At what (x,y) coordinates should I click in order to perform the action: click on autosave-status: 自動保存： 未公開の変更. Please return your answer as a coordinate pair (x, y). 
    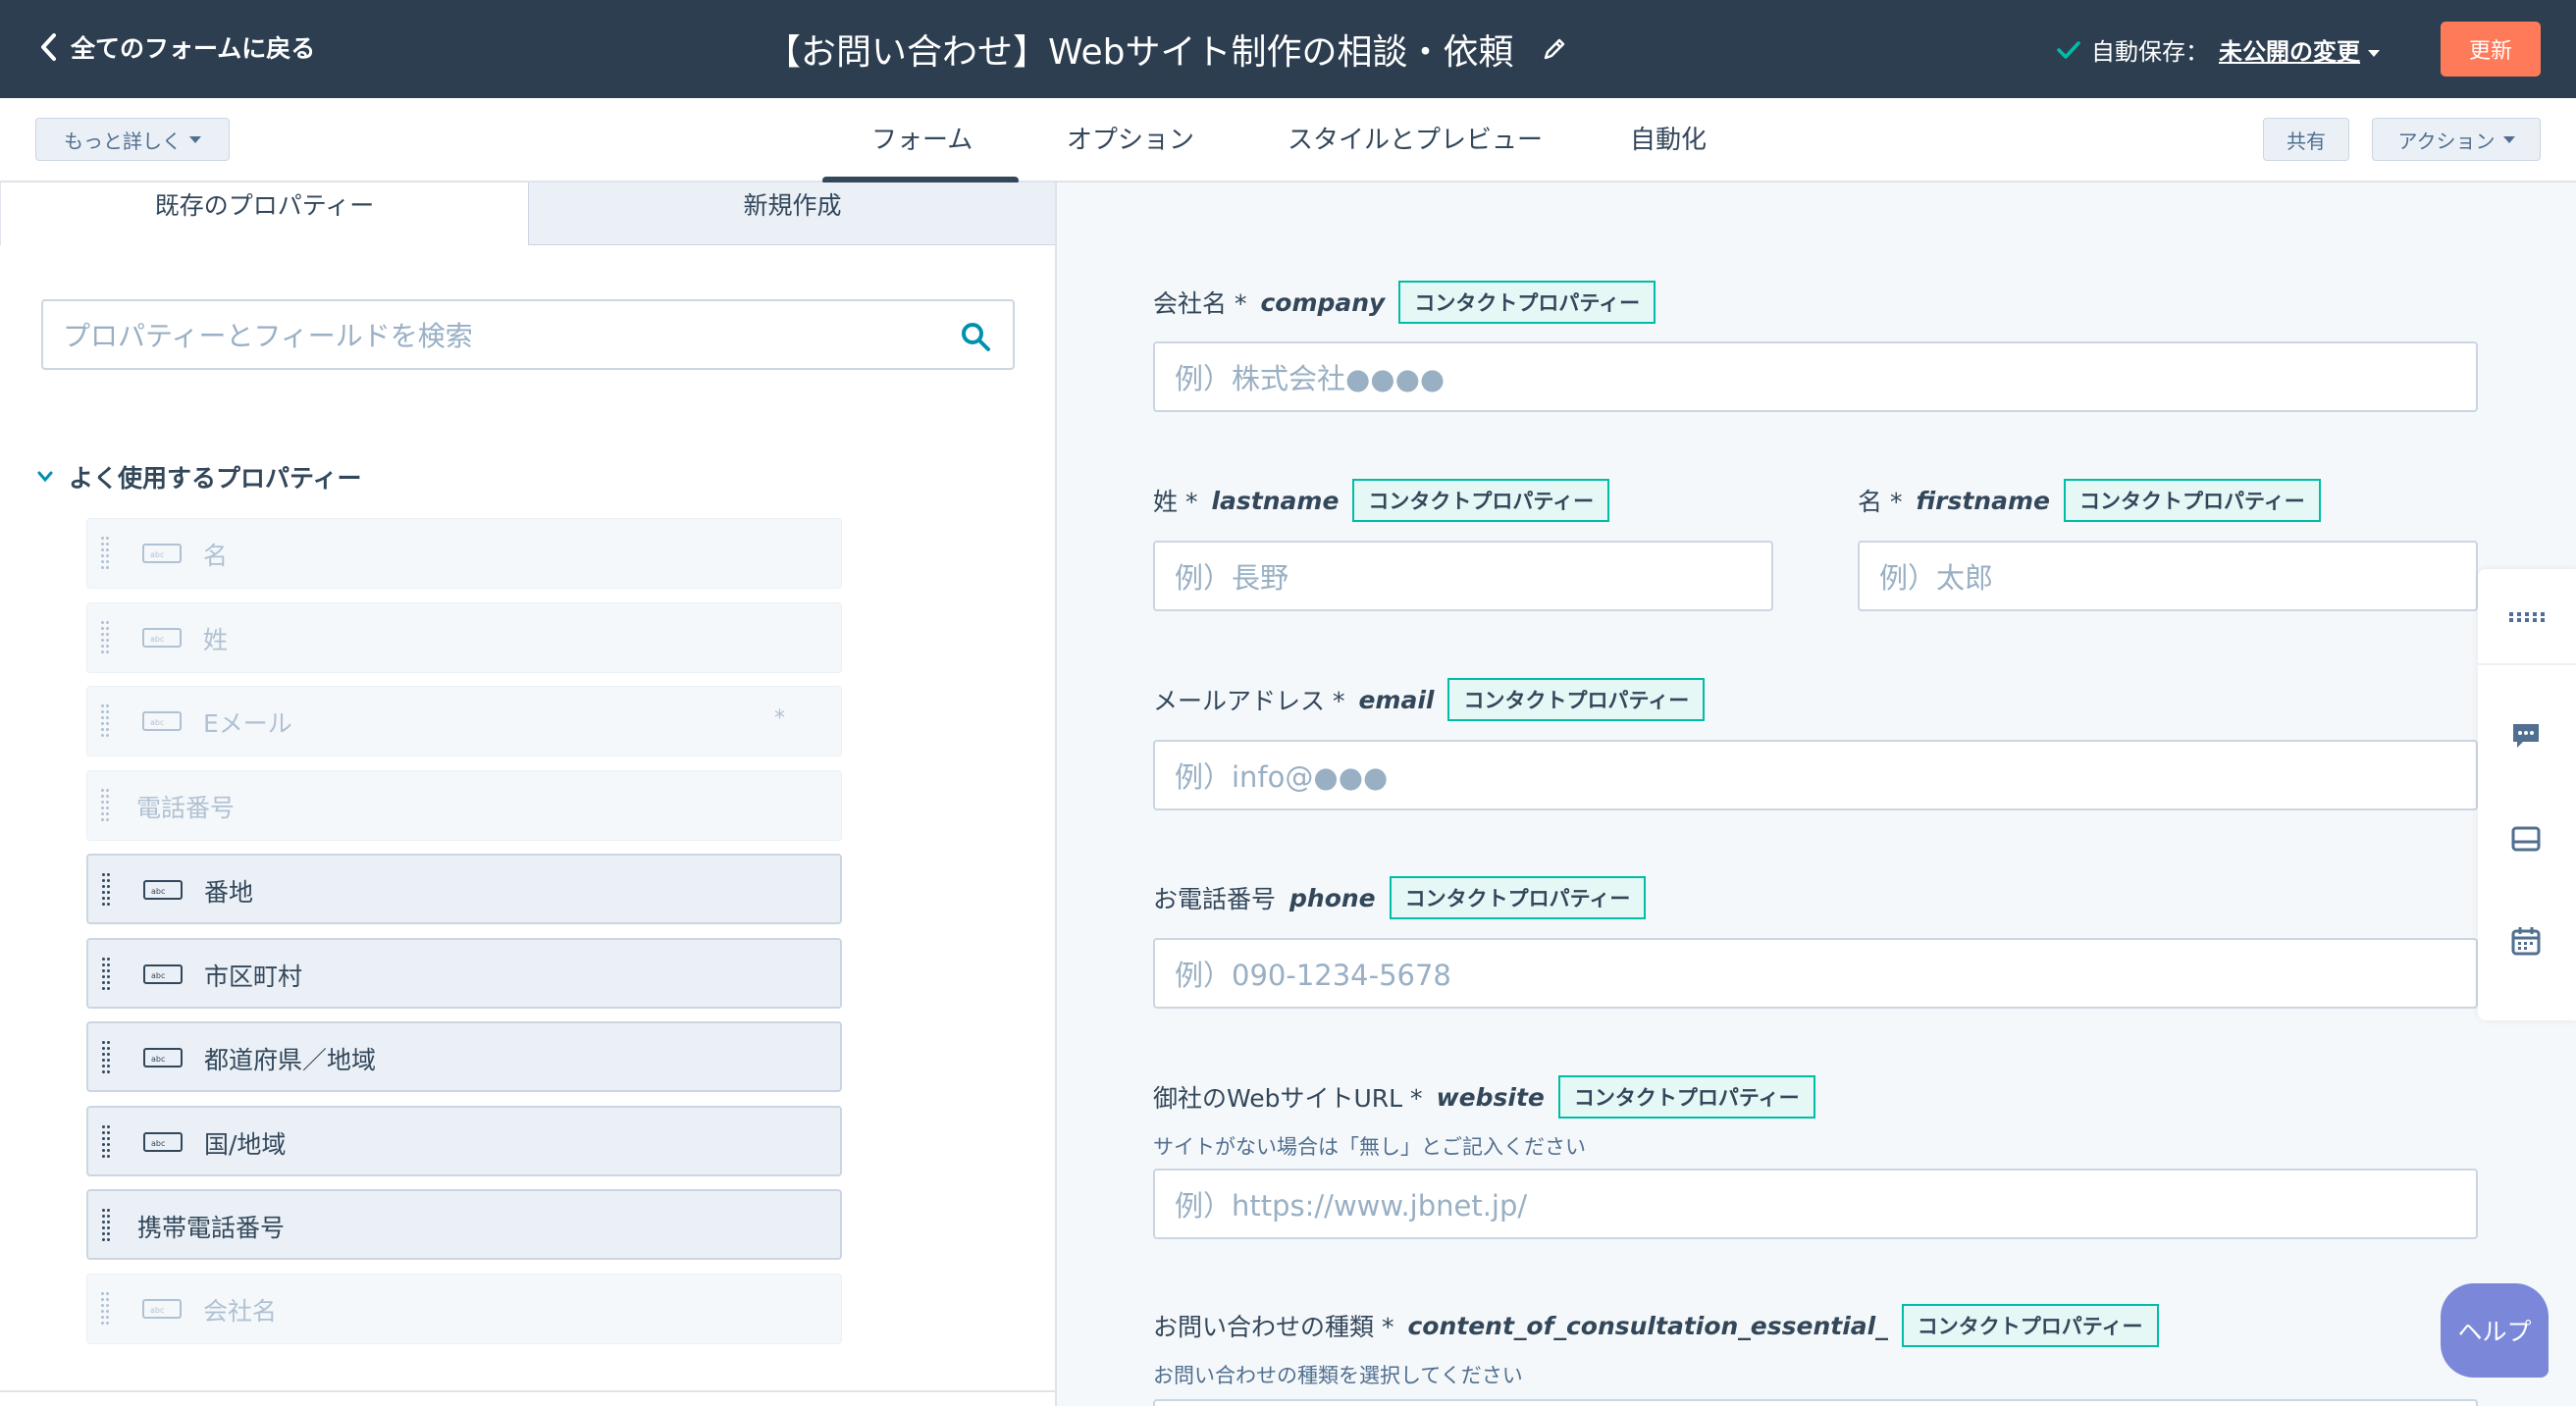
    Looking at the image, I should click on (2218, 50).